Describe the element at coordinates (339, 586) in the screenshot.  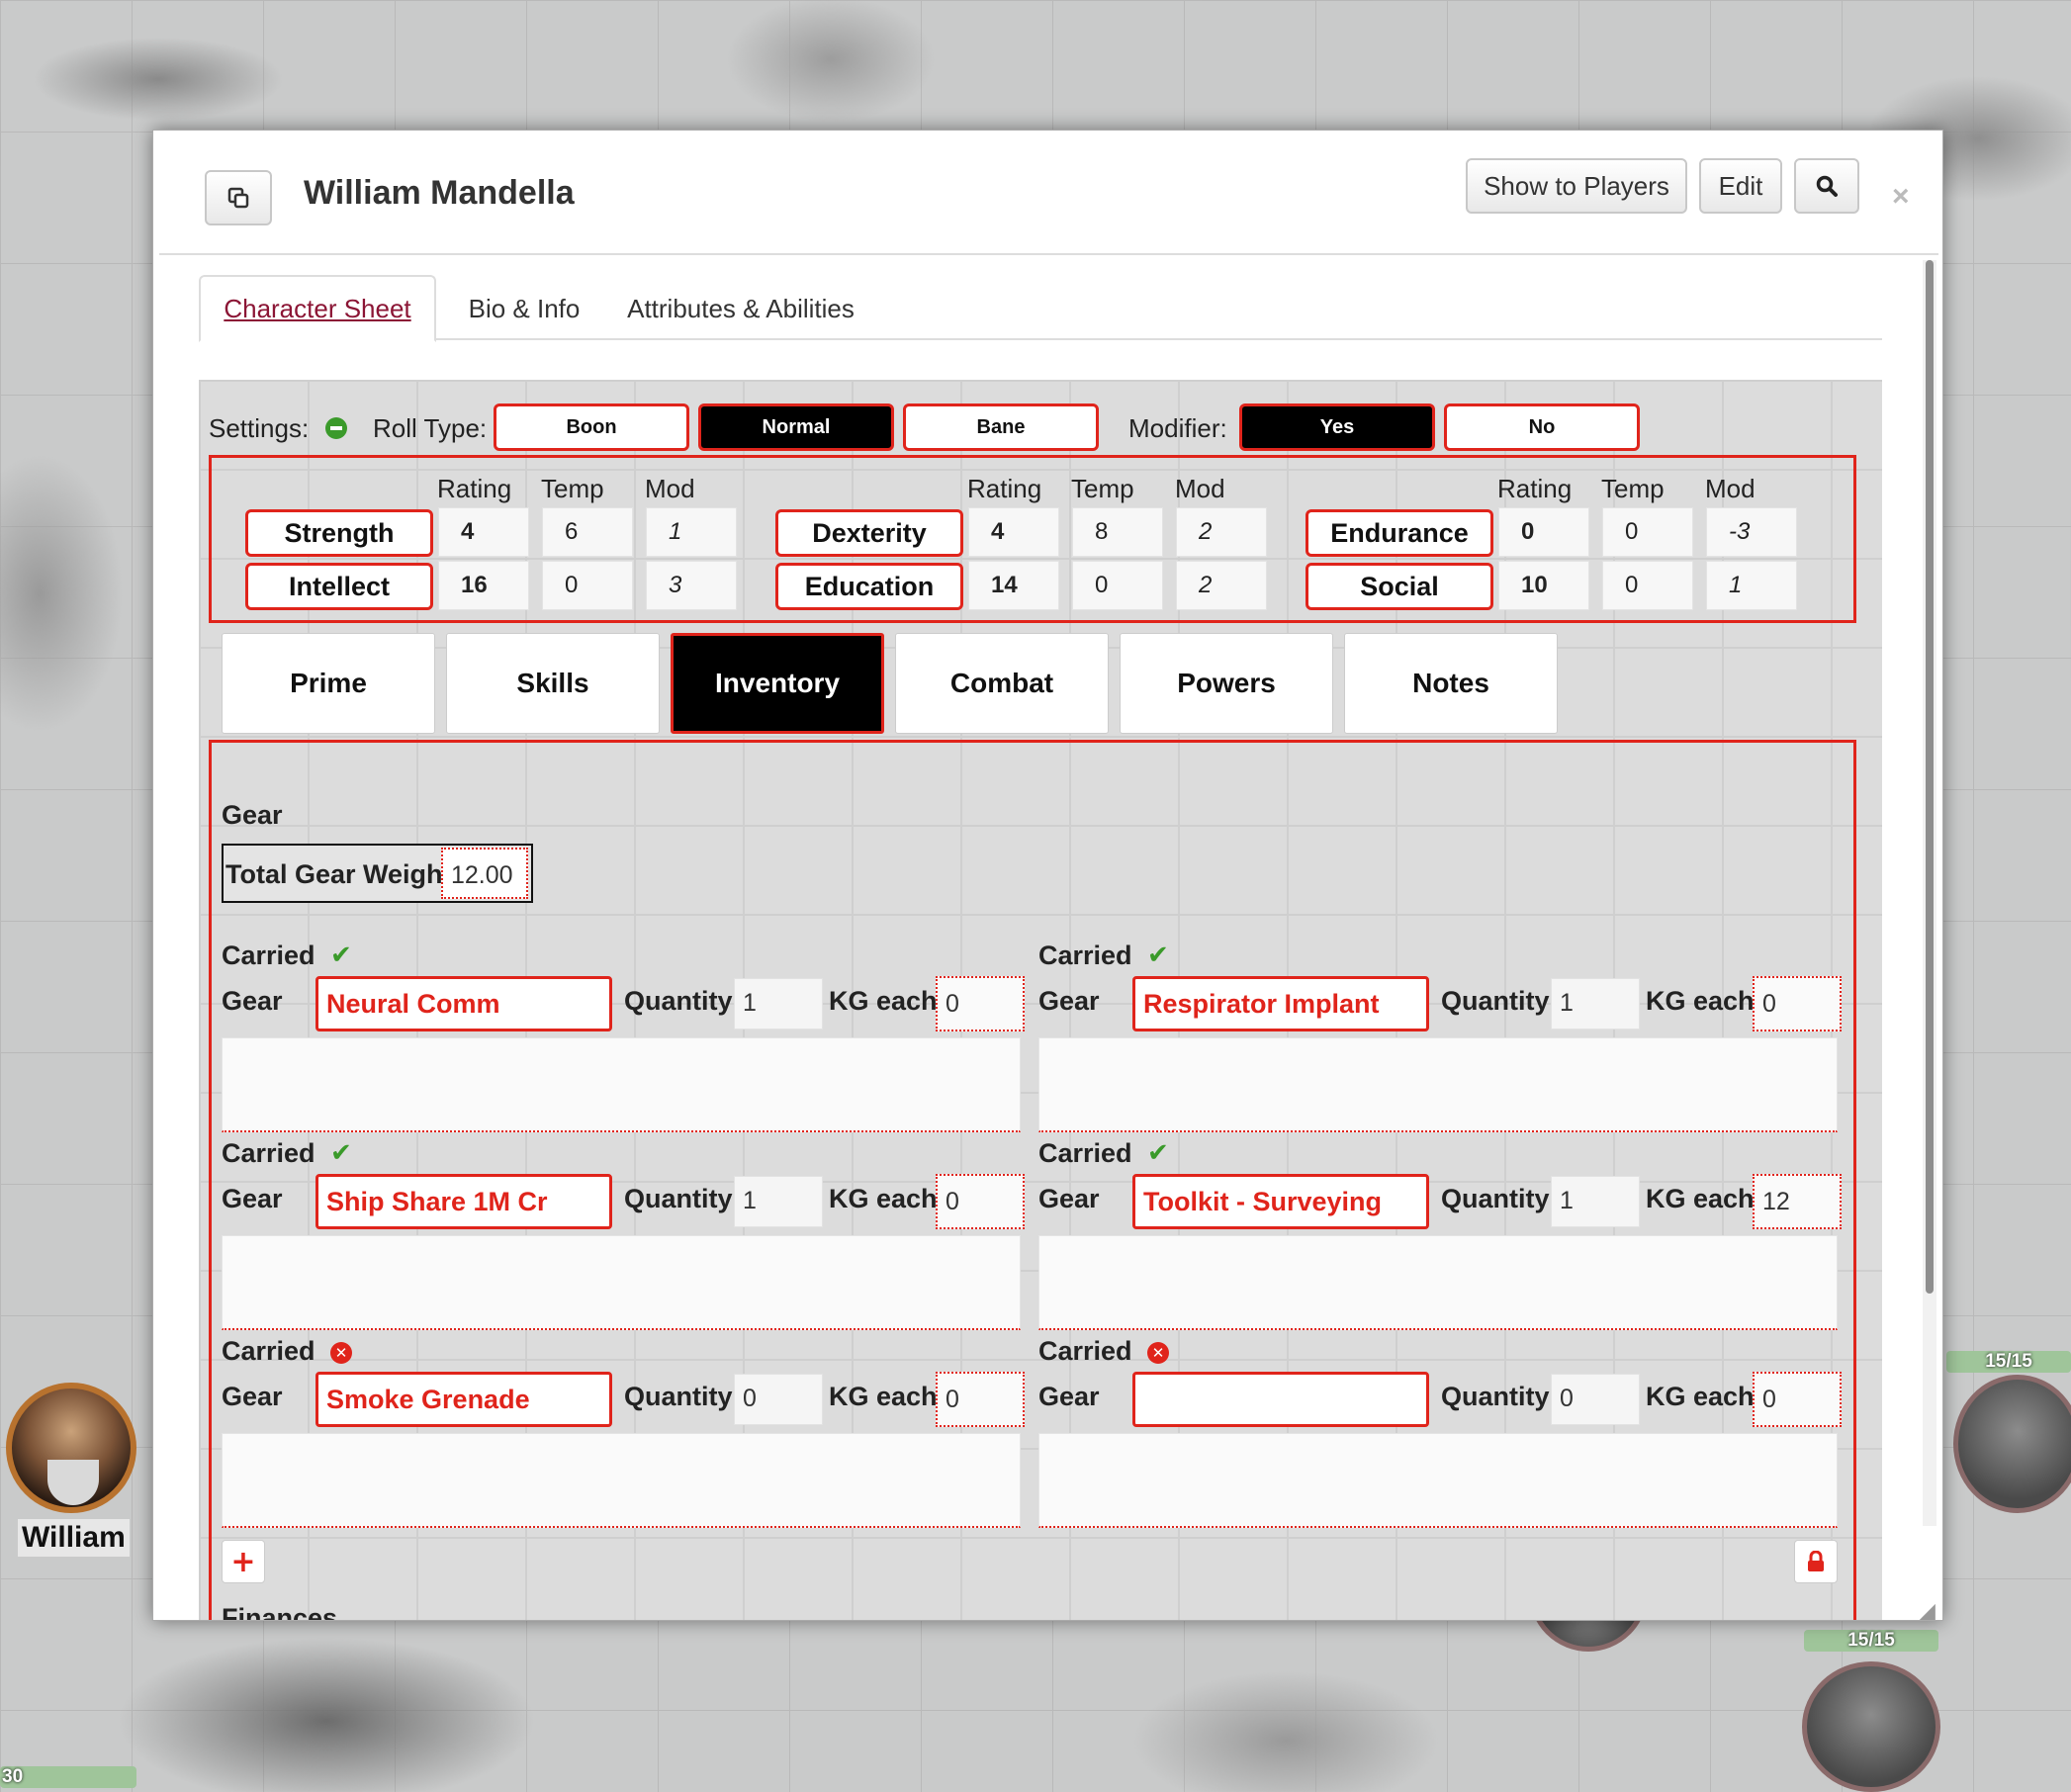
I see `intellect-roll-button: Intellect` at that location.